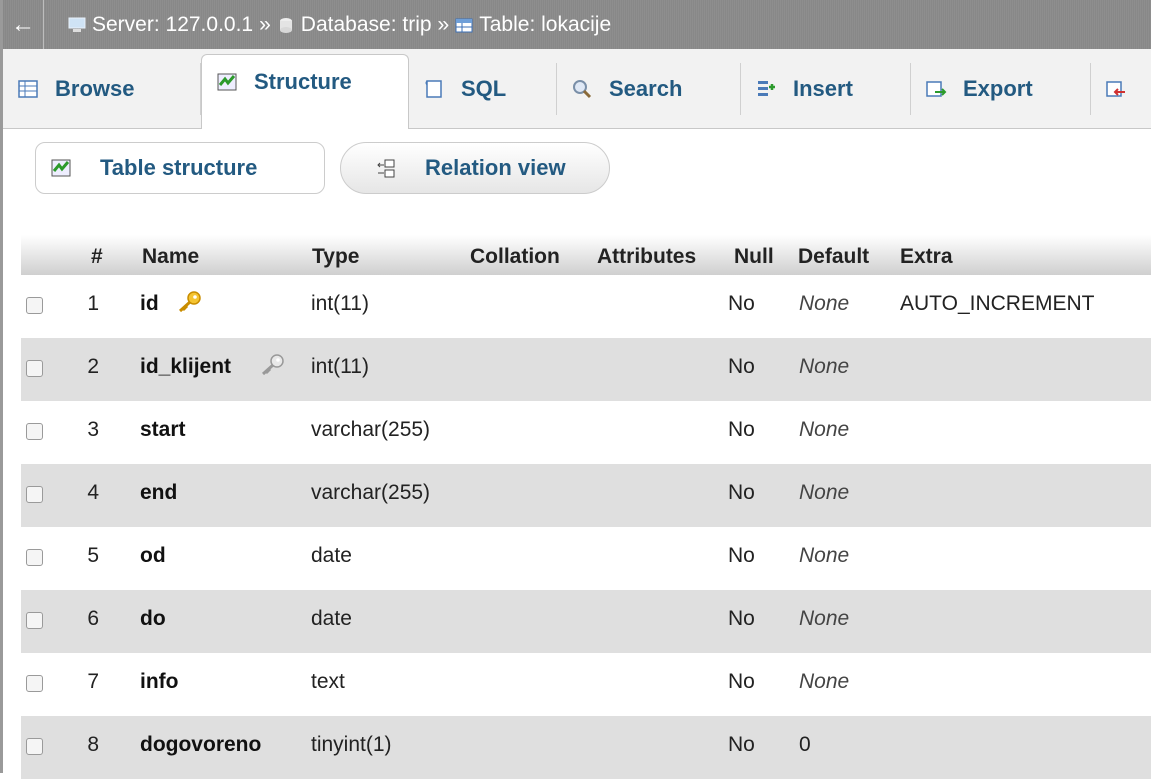 The height and width of the screenshot is (779, 1151). Describe the element at coordinates (186, 366) in the screenshot. I see `column-name-text: id_klijent` at that location.